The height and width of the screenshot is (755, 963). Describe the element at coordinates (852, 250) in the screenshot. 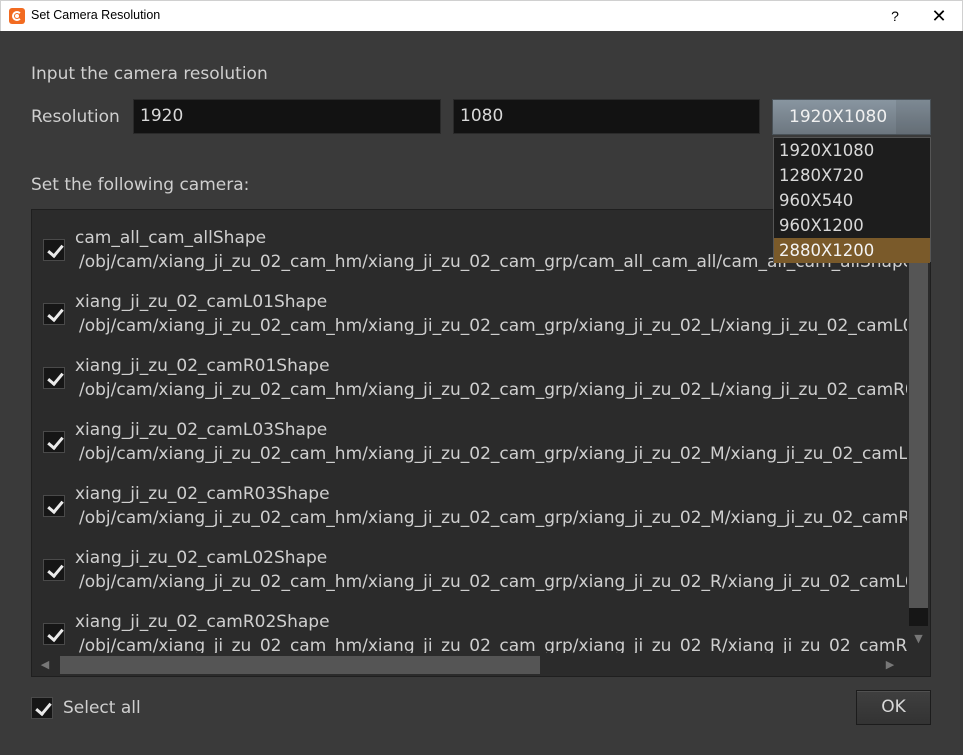

I see `preset-option-highlighted: 2880X1200` at that location.